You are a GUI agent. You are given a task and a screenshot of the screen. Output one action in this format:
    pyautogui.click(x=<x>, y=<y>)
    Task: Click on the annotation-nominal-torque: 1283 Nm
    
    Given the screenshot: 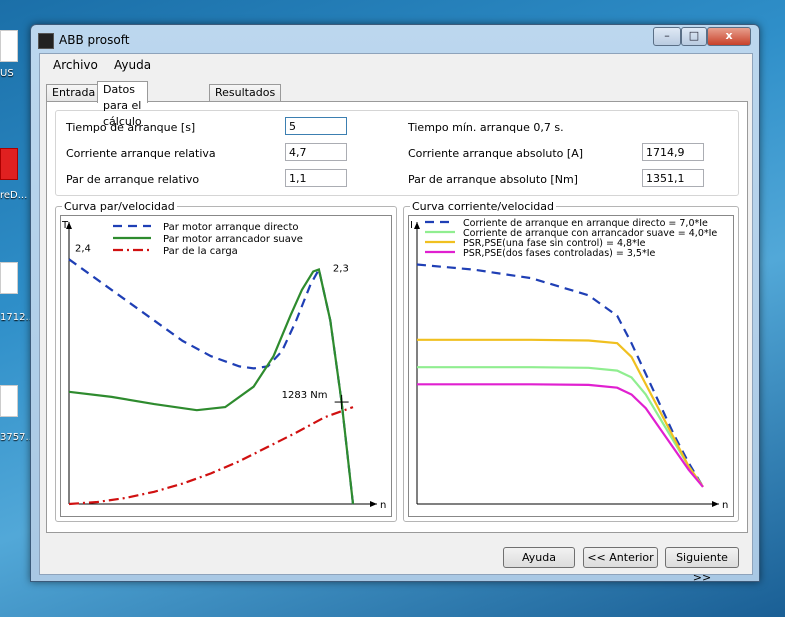 What is the action you would take?
    pyautogui.click(x=305, y=395)
    